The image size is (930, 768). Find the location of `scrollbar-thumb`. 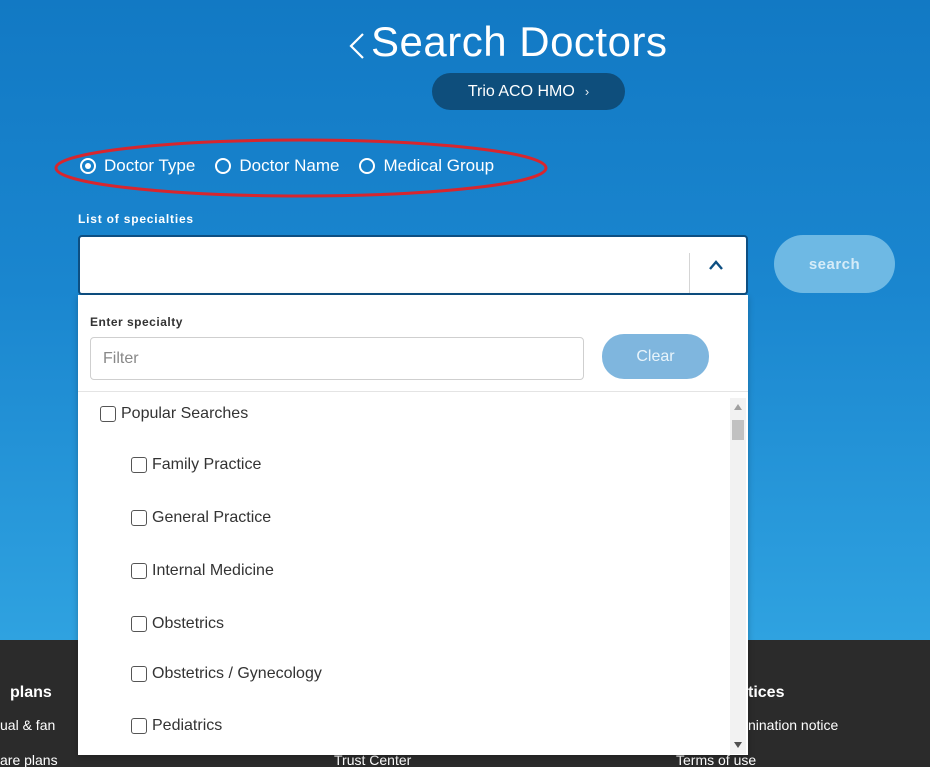

scrollbar-thumb is located at coordinates (738, 430).